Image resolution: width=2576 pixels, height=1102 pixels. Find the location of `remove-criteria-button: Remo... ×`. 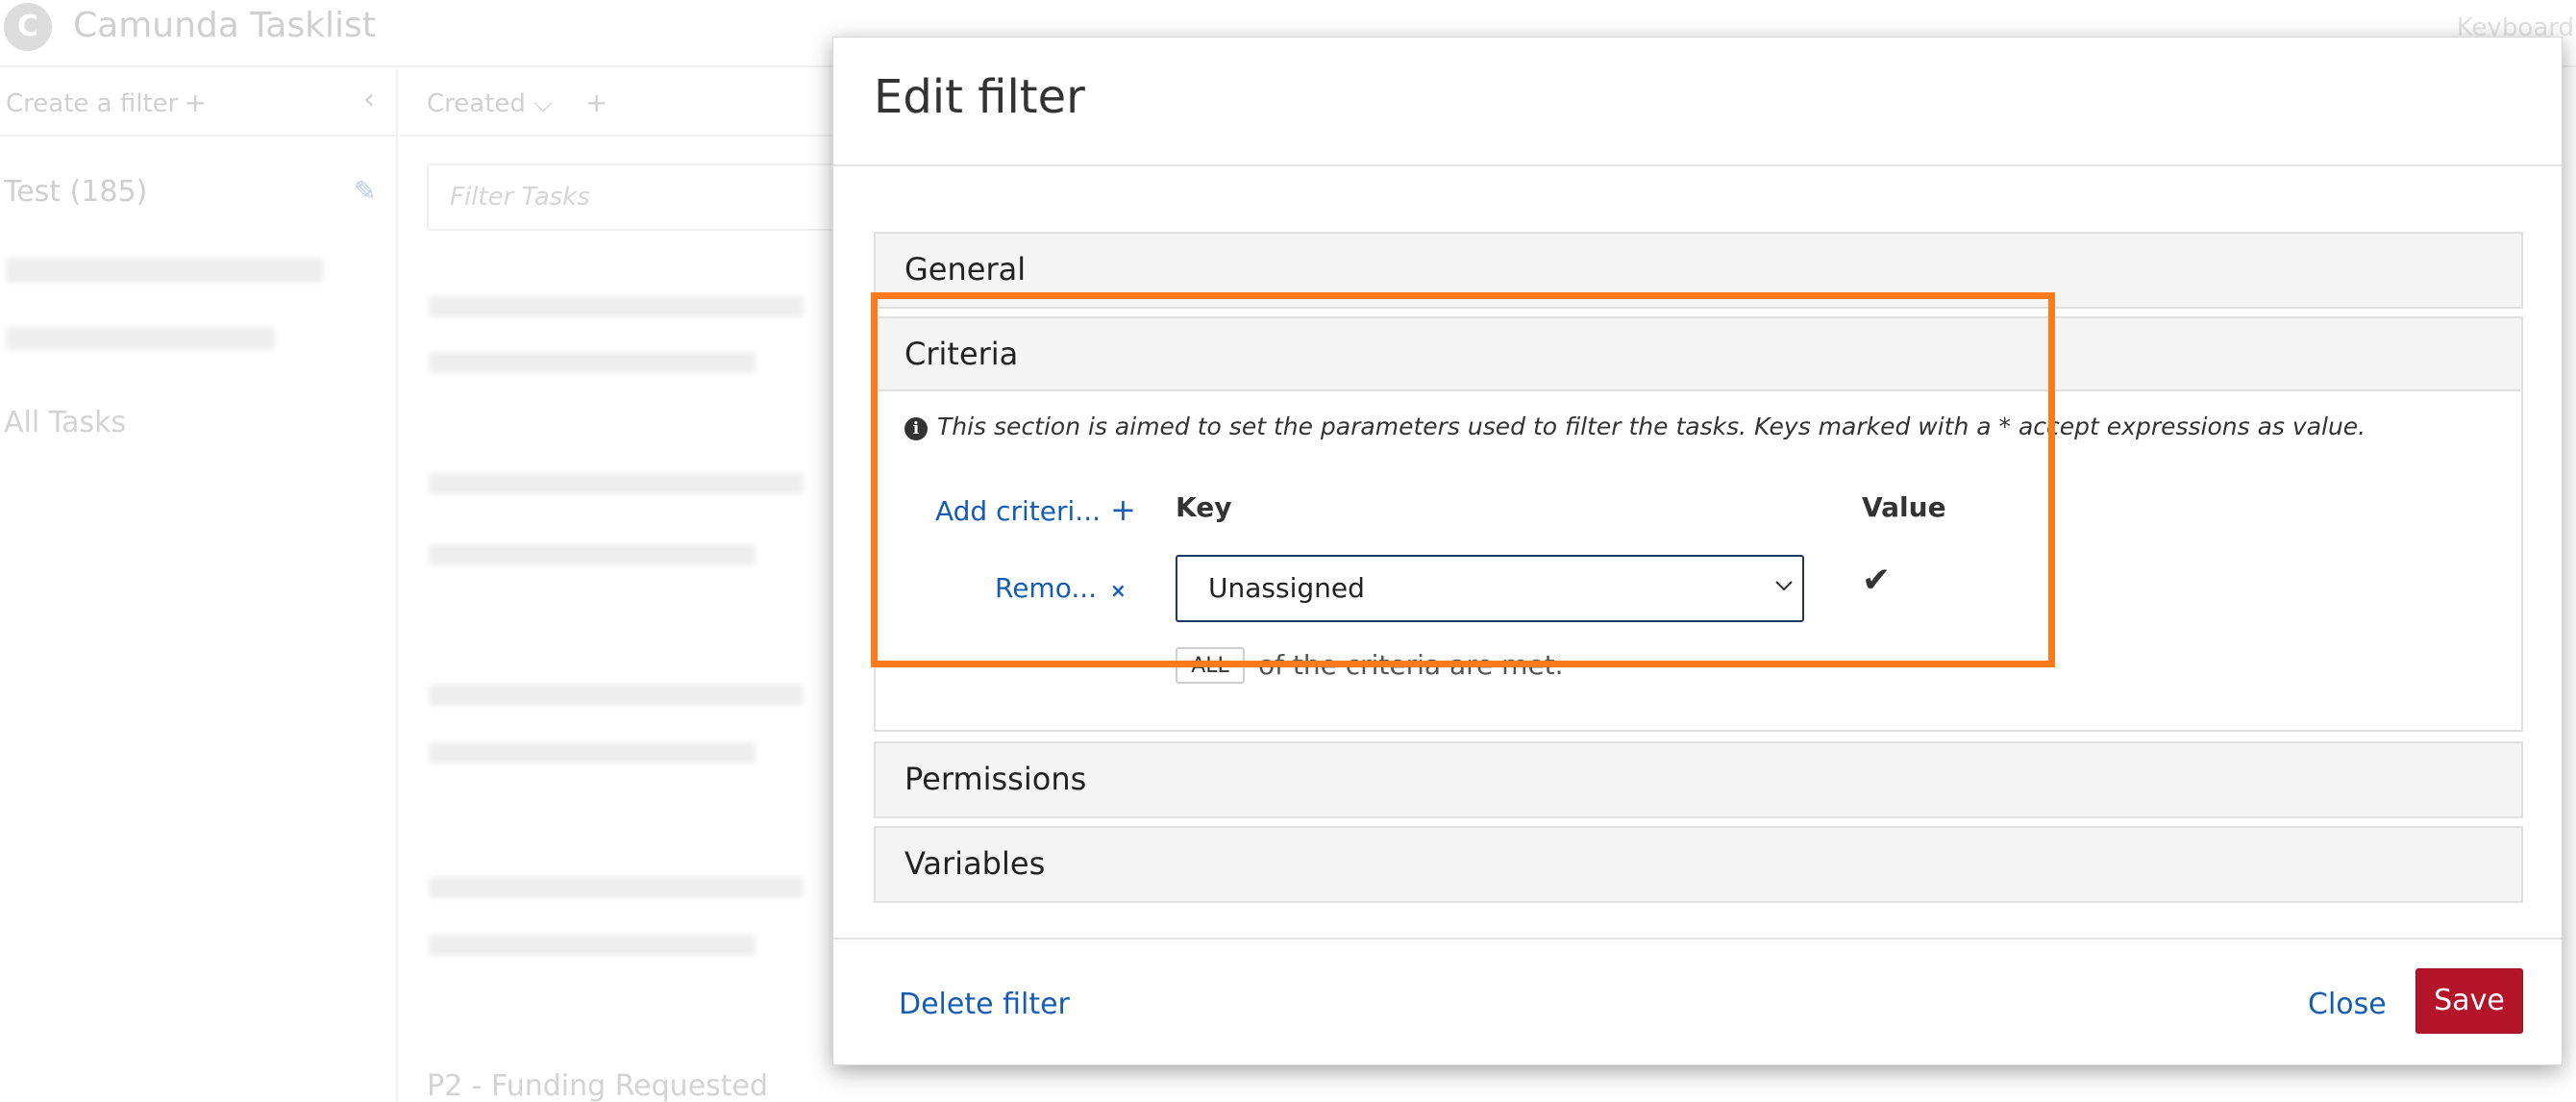

remove-criteria-button: Remo... × is located at coordinates (1061, 588).